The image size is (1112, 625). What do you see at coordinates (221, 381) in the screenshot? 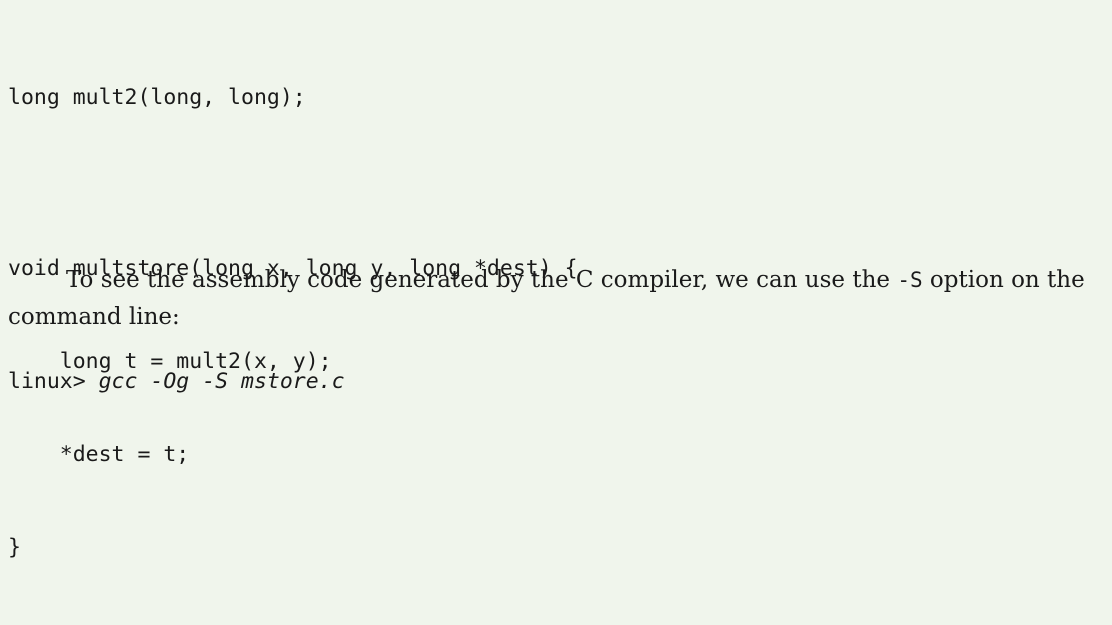
I see `shell-command: gcc -Og -S mstore.c` at bounding box center [221, 381].